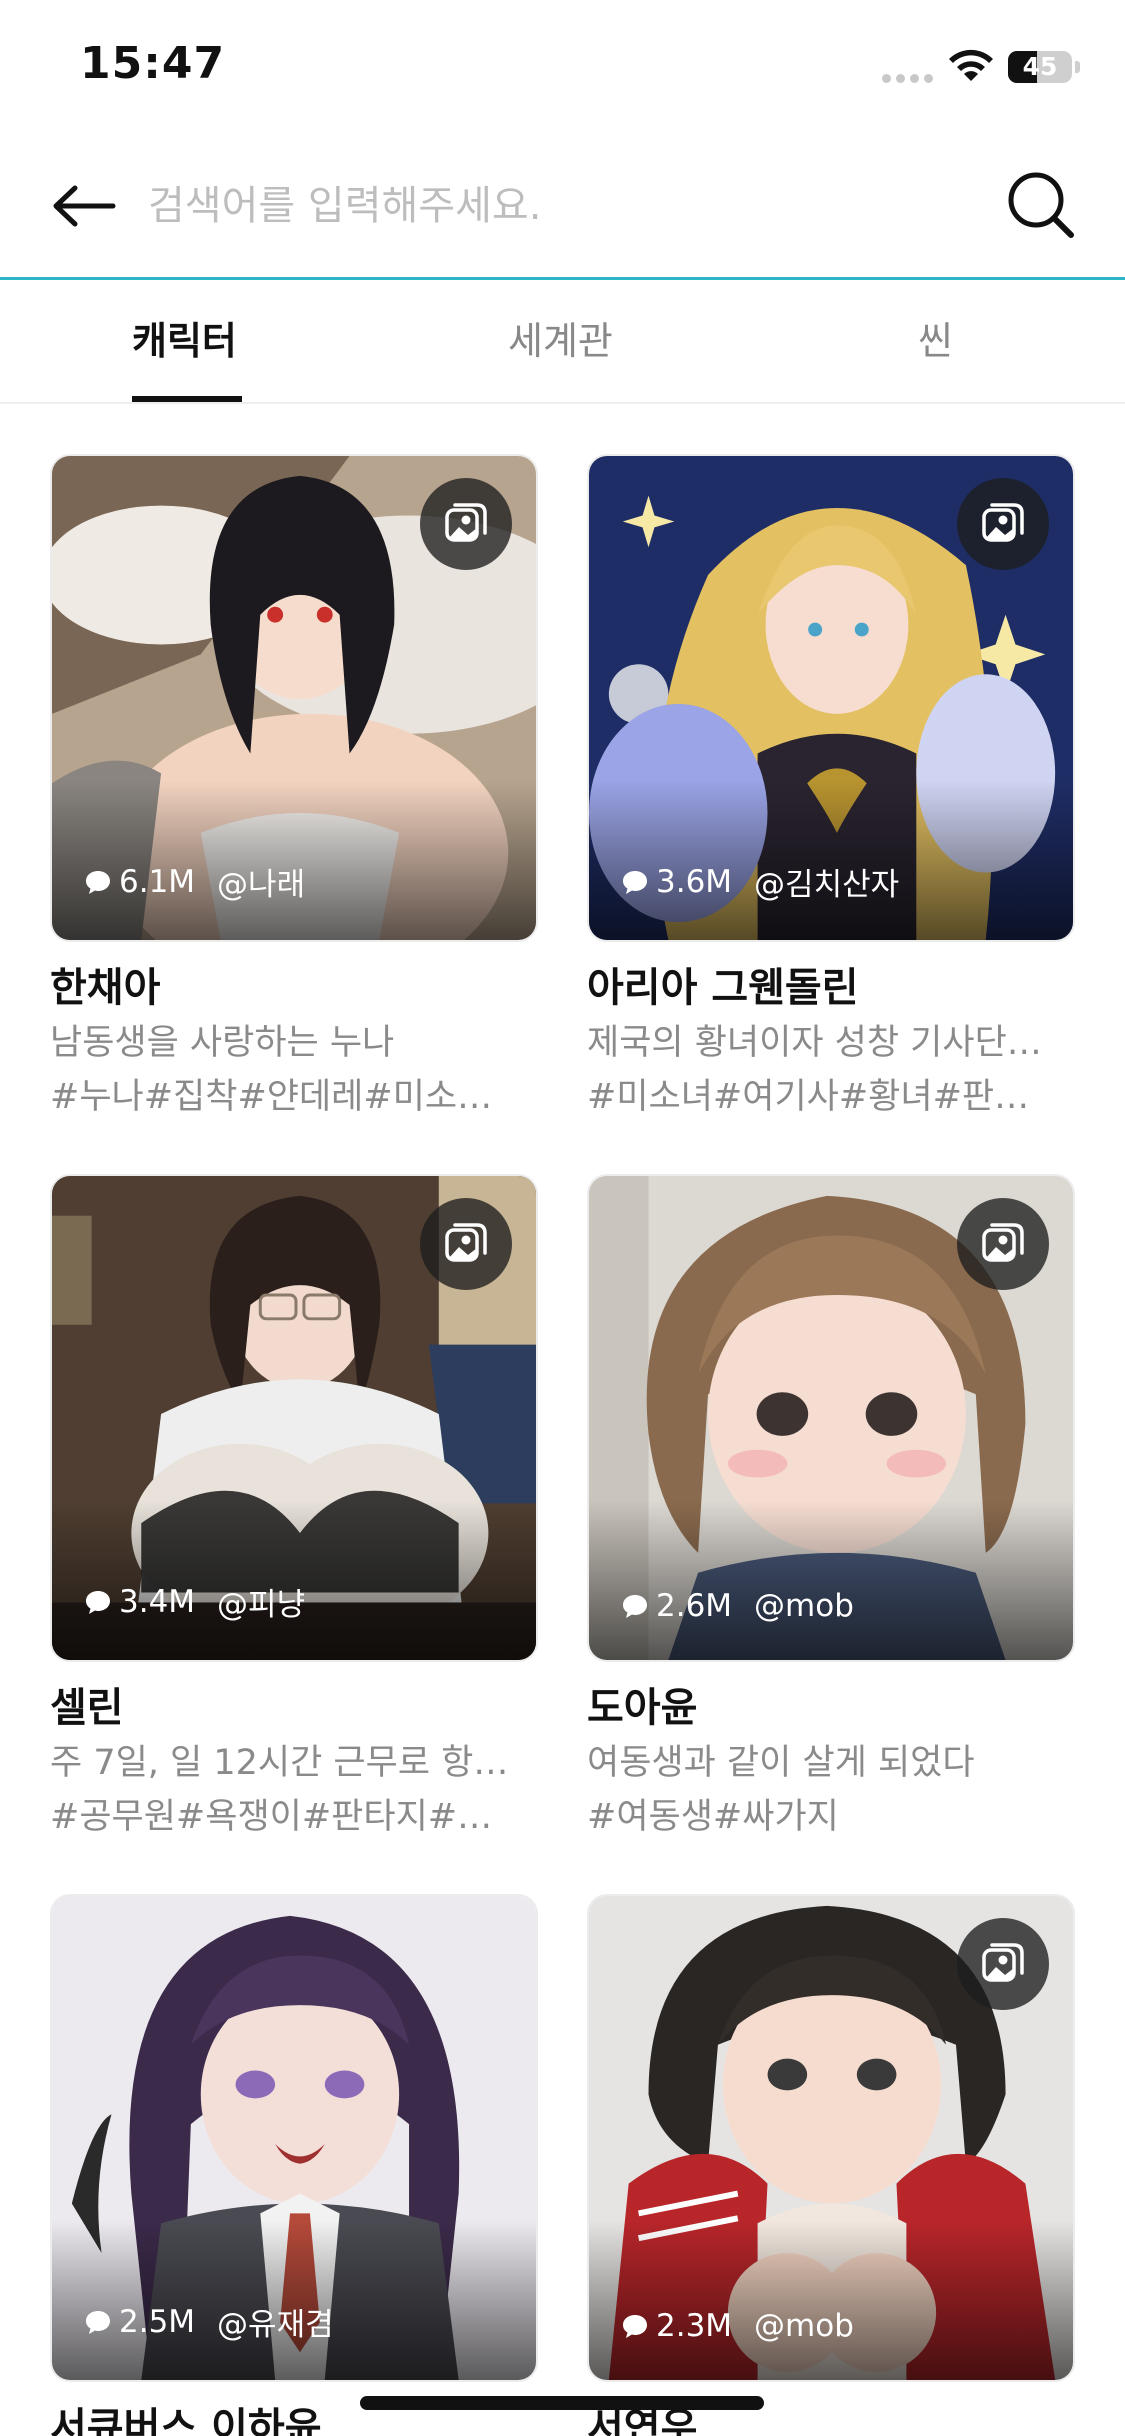 This screenshot has height=2436, width=1125. Describe the element at coordinates (187, 399) in the screenshot. I see `active-tab-indicator` at that location.